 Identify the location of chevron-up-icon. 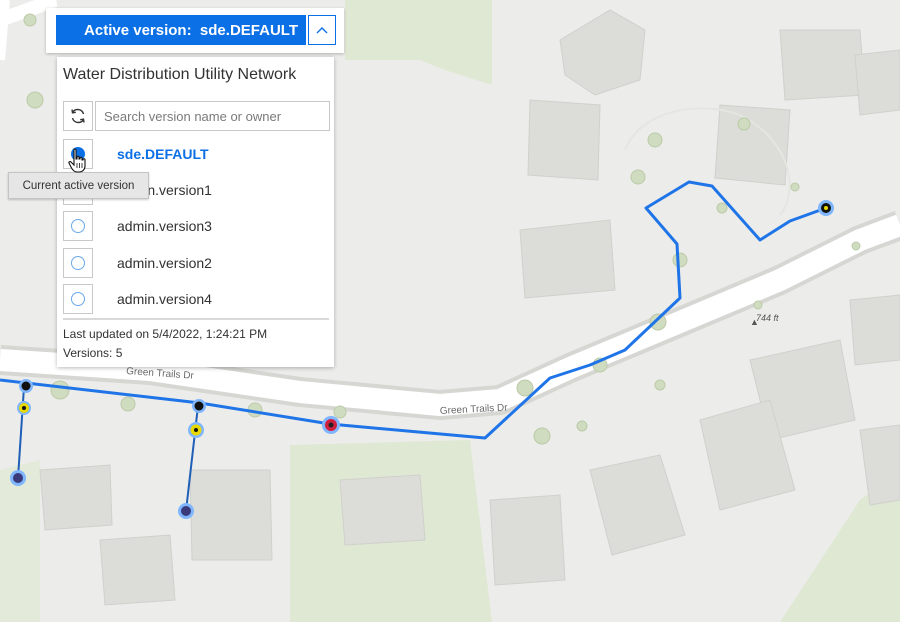
(322, 30).